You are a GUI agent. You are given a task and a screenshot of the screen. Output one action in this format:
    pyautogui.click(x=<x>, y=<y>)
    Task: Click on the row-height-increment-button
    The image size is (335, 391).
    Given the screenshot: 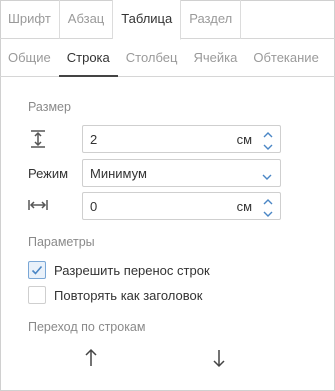 What is the action you would take?
    pyautogui.click(x=268, y=133)
    